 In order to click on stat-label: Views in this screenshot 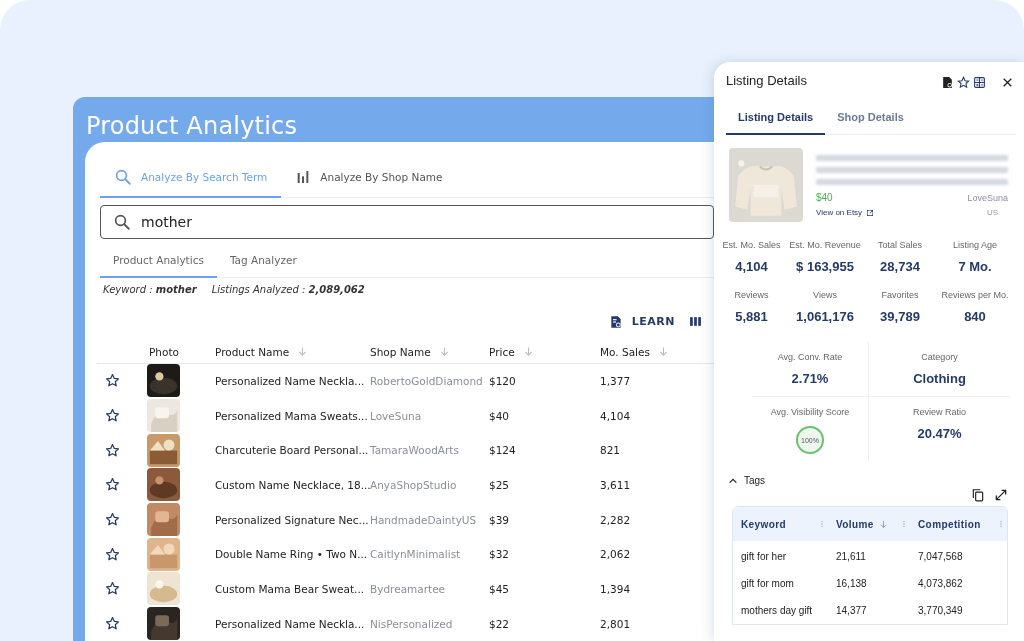, I will do `click(825, 295)`.